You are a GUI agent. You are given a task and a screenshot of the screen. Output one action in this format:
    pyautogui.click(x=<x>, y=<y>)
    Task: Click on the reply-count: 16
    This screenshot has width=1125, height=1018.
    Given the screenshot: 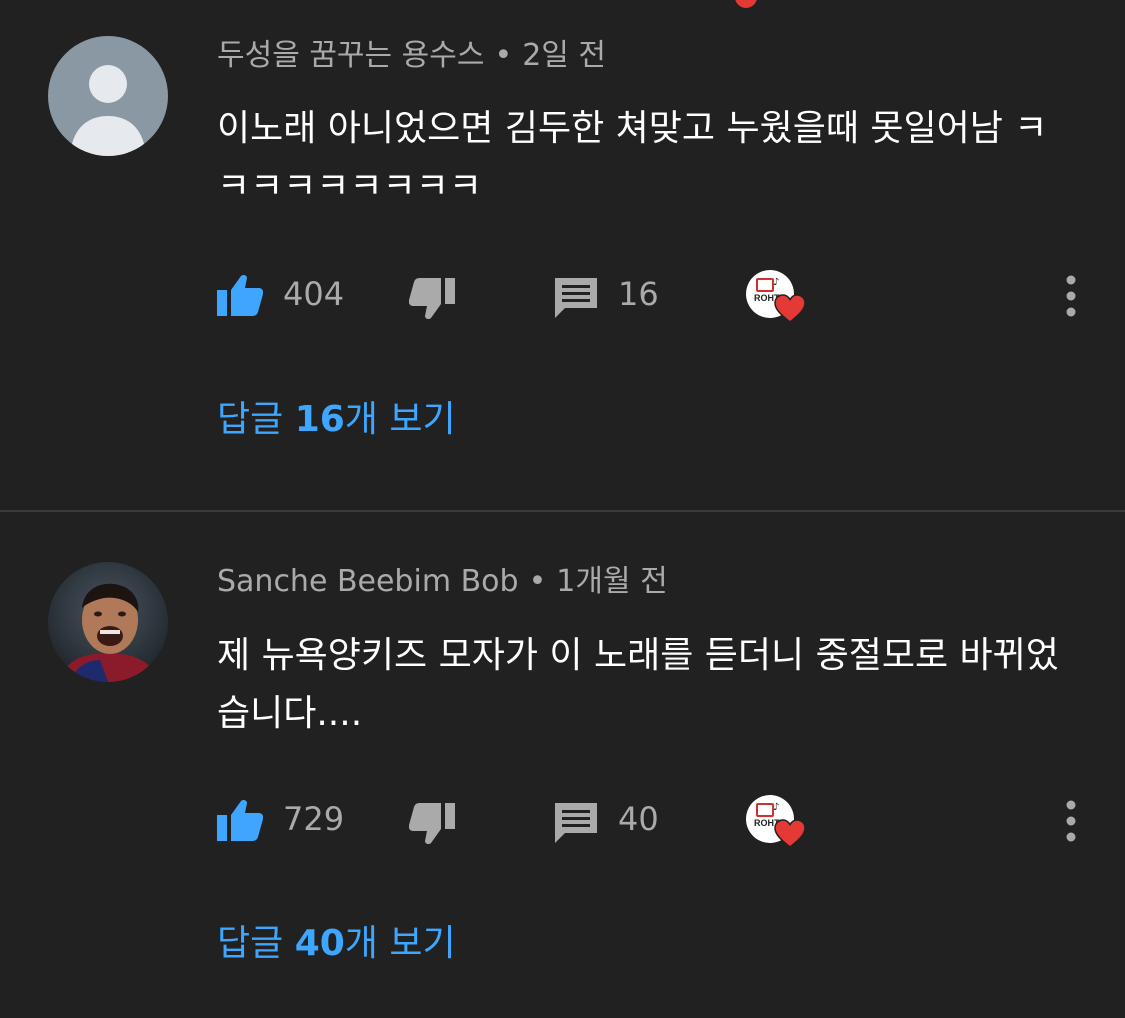 What is the action you would take?
    pyautogui.click(x=638, y=294)
    